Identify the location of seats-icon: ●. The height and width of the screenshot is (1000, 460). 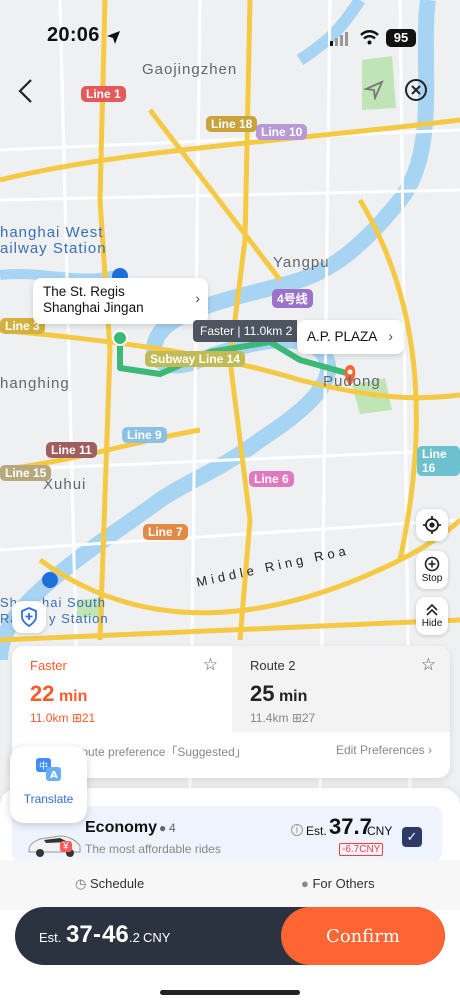
(163, 828).